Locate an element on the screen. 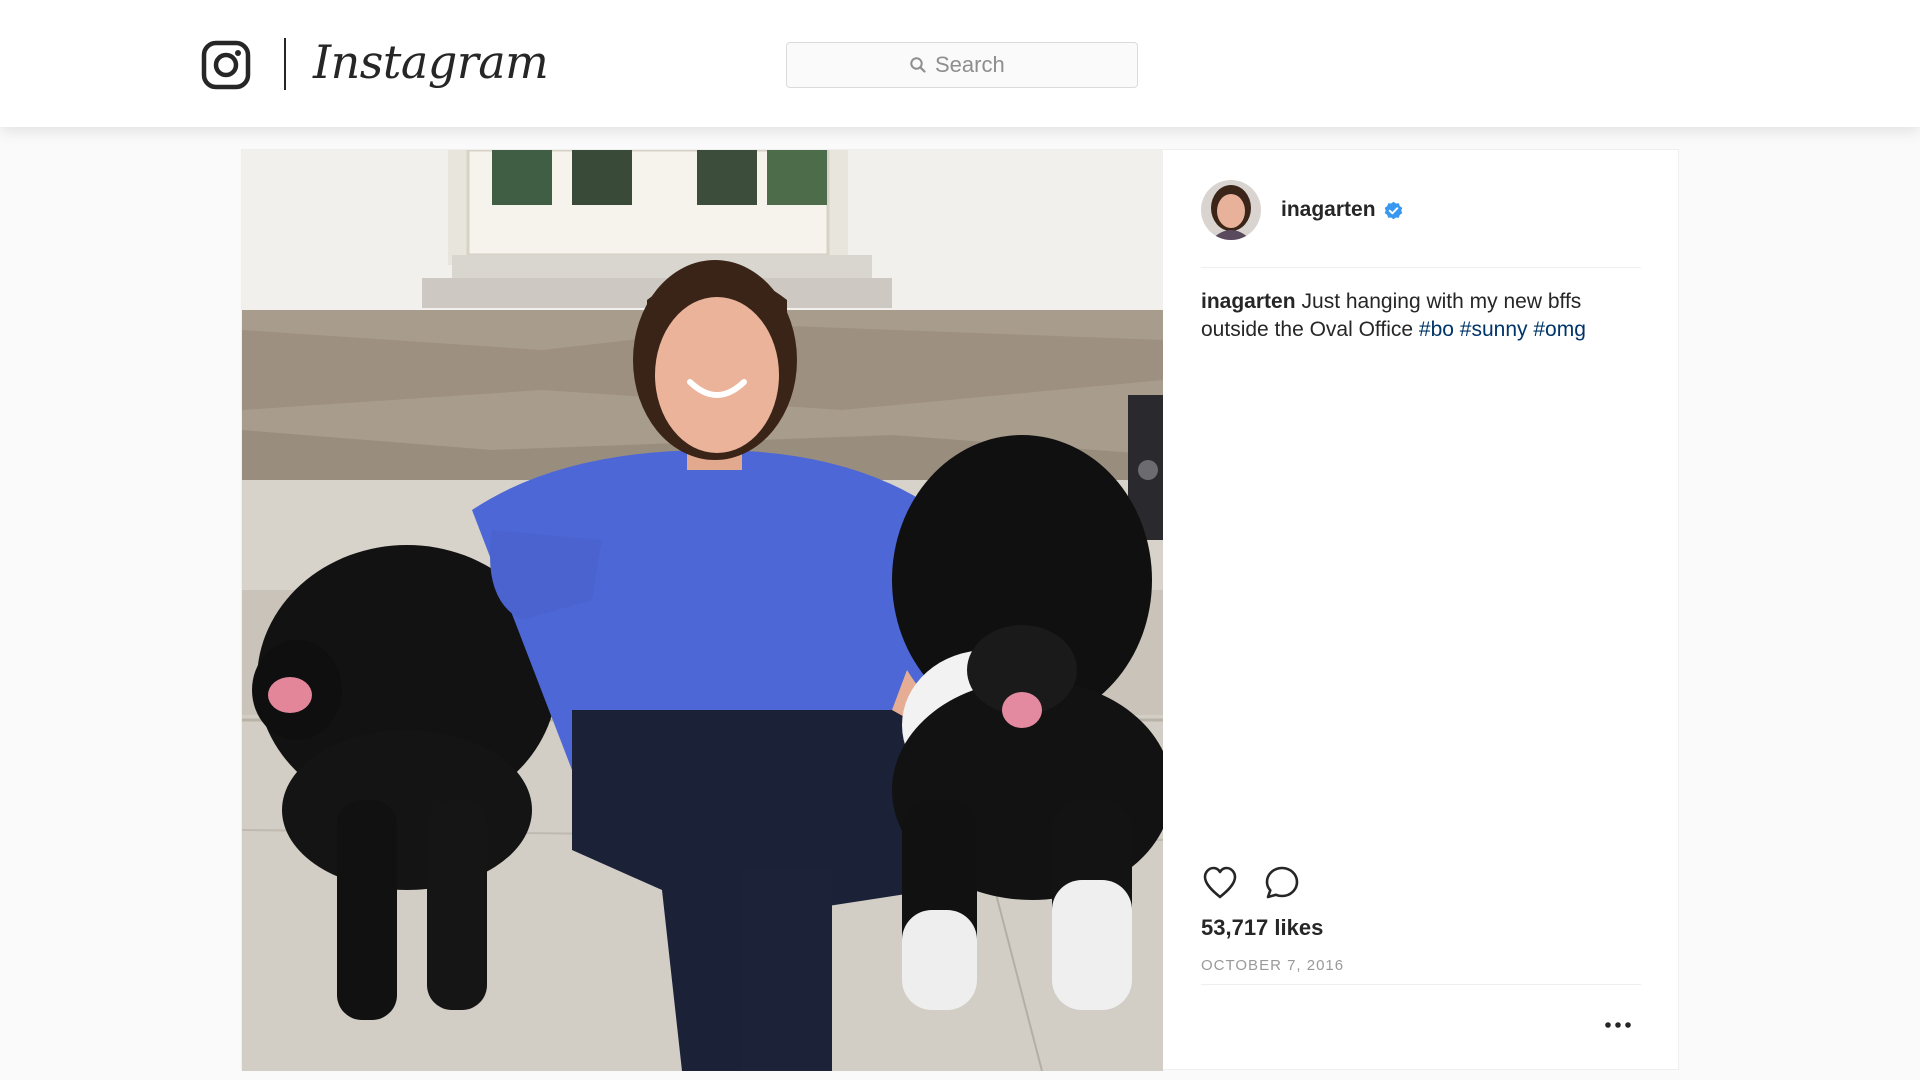 The height and width of the screenshot is (1080, 1920). caption-author: inagarten is located at coordinates (1248, 301).